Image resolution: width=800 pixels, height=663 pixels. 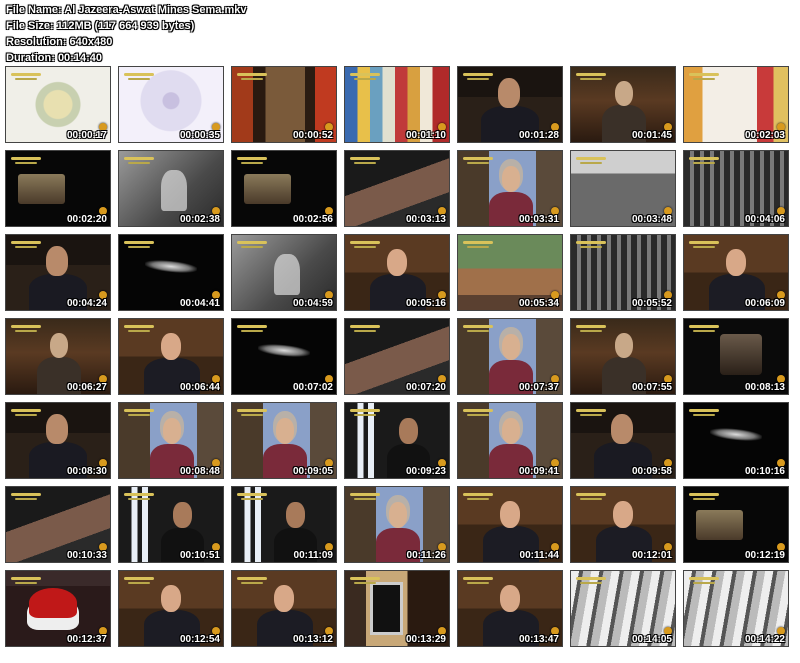 What do you see at coordinates (86, 135) in the screenshot?
I see `timestamp-label: 00:00:17` at bounding box center [86, 135].